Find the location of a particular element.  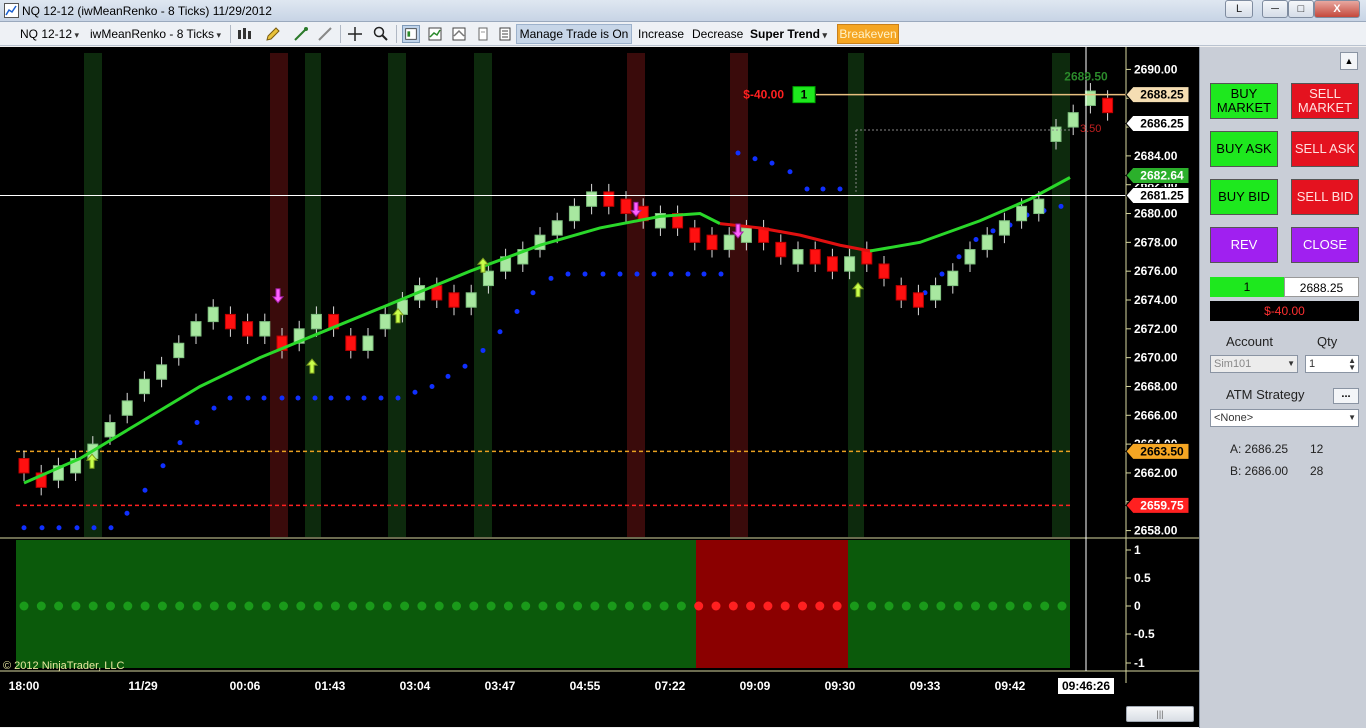

spin-arrows-icon: ▲ ▼ is located at coordinates (1352, 364).